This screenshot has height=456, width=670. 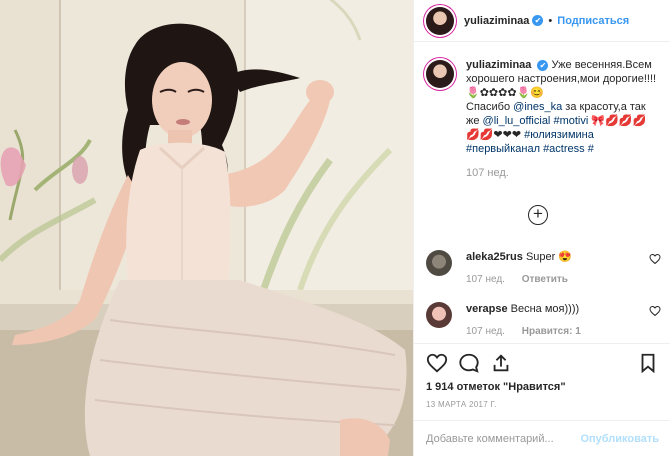 What do you see at coordinates (503, 149) in the screenshot?
I see `hashtag-pervyikanal: #первыйканал` at bounding box center [503, 149].